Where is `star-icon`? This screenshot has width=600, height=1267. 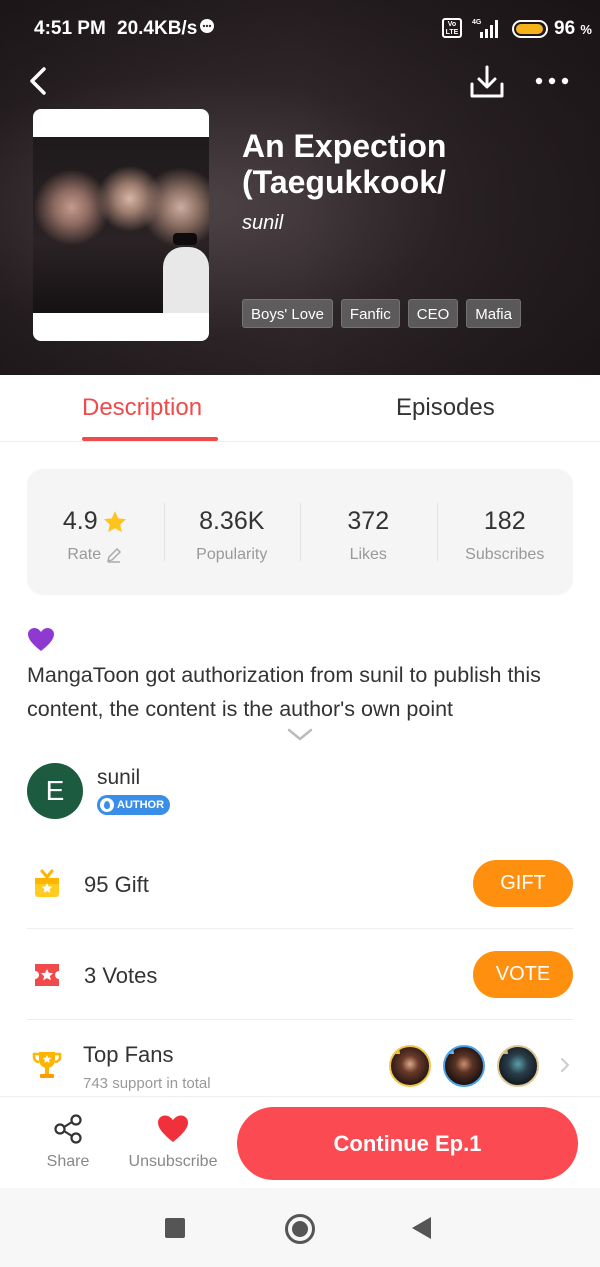
star-icon is located at coordinates (114, 521).